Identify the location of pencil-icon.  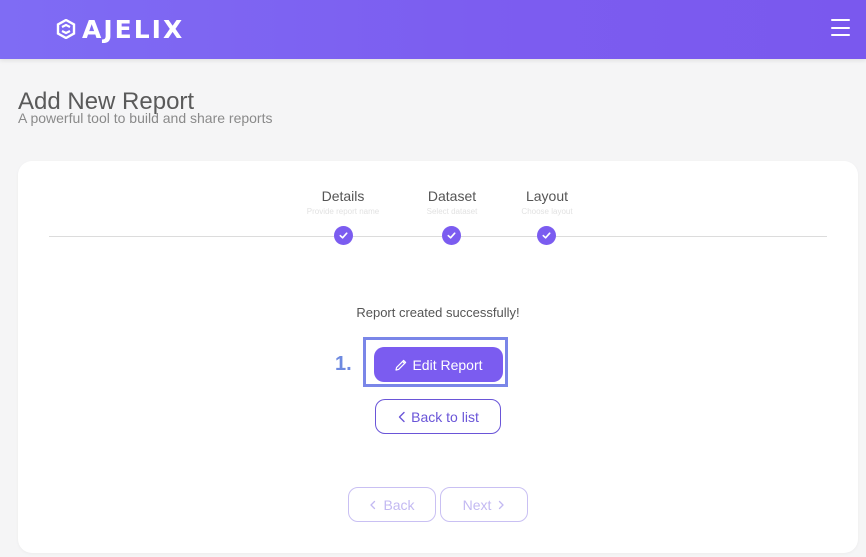
(401, 365).